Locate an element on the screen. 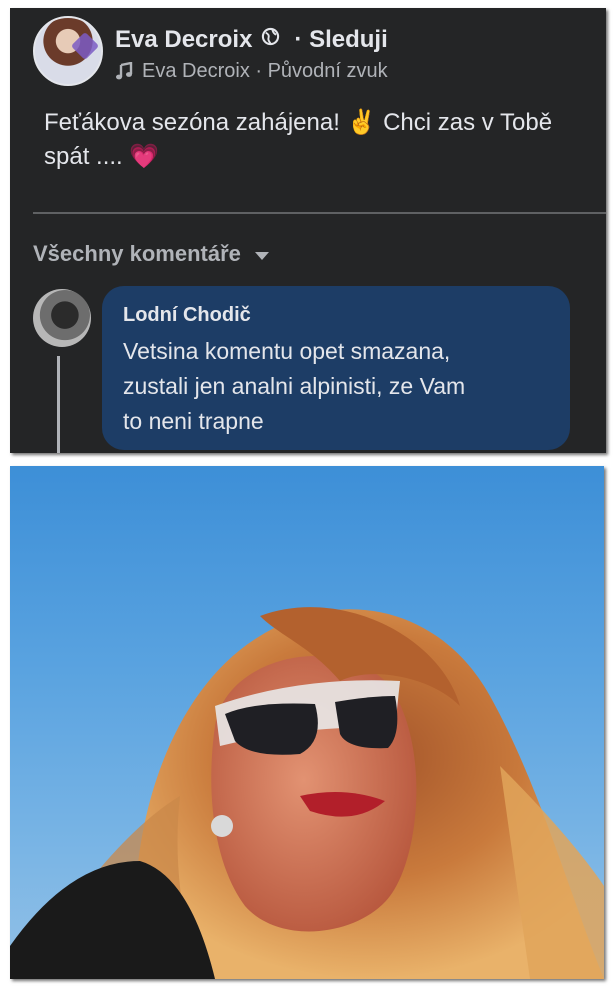 Image resolution: width=615 pixels, height=989 pixels. caret-down-icon is located at coordinates (261, 256).